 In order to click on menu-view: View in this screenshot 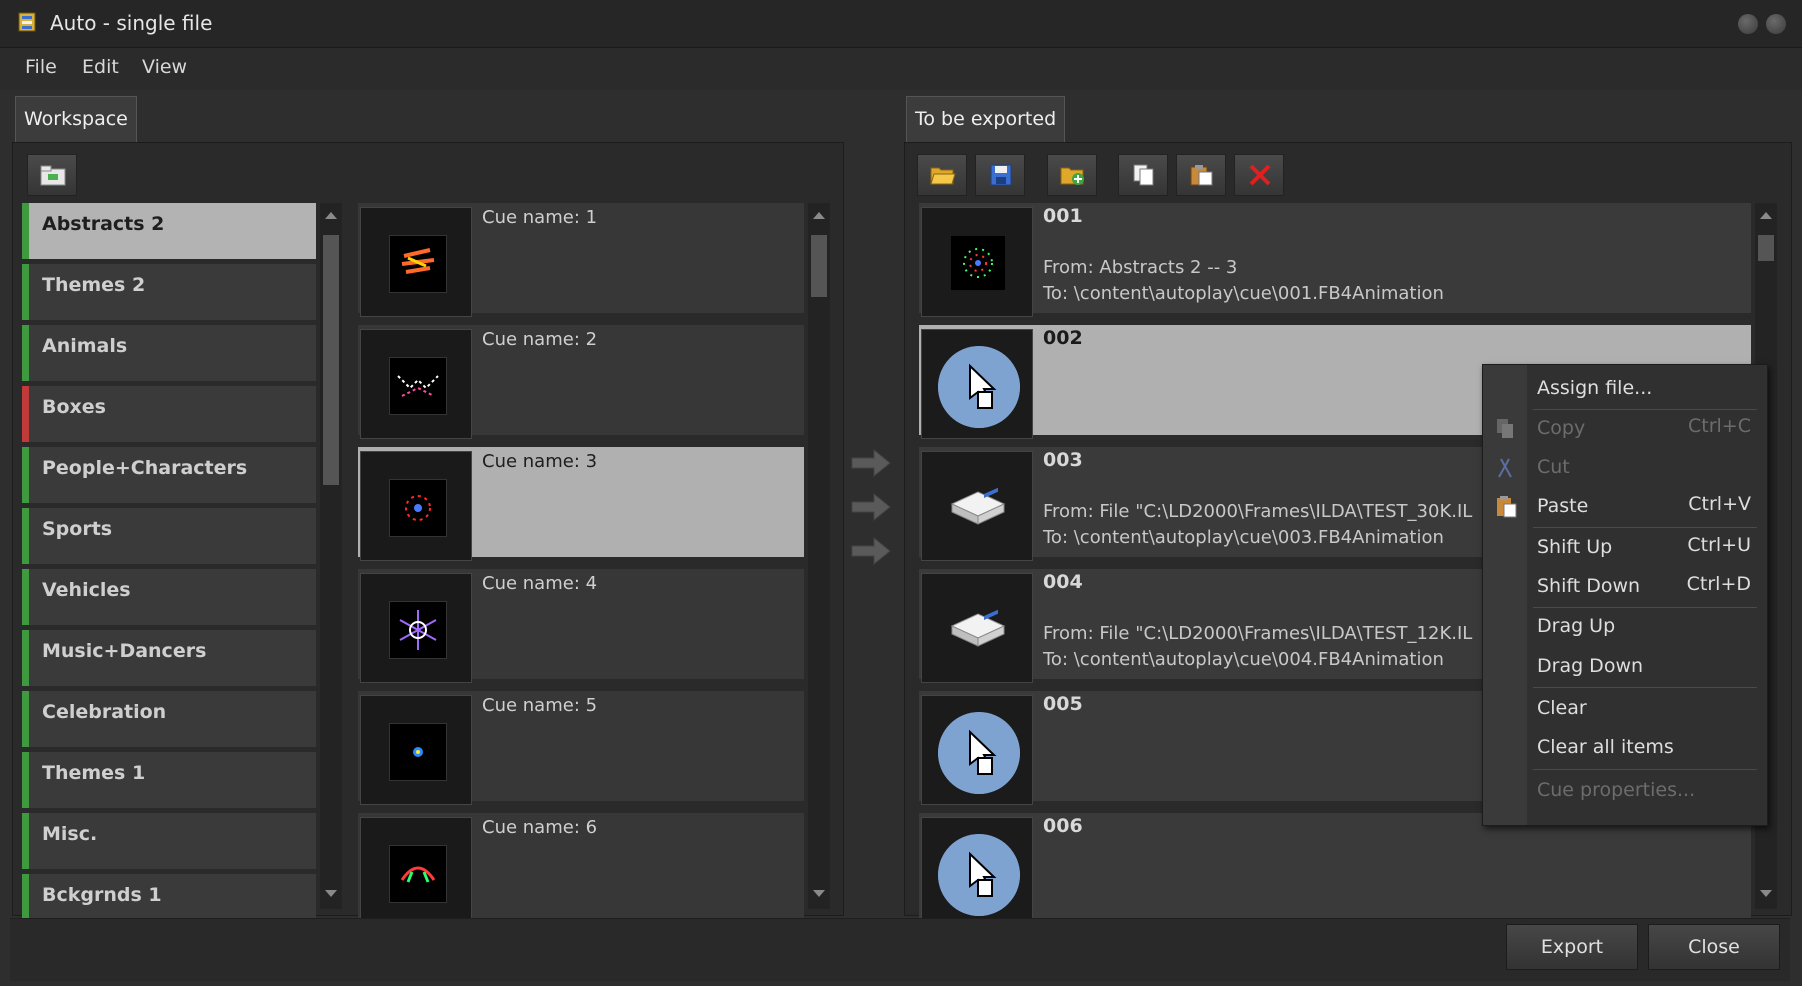, I will do `click(164, 67)`.